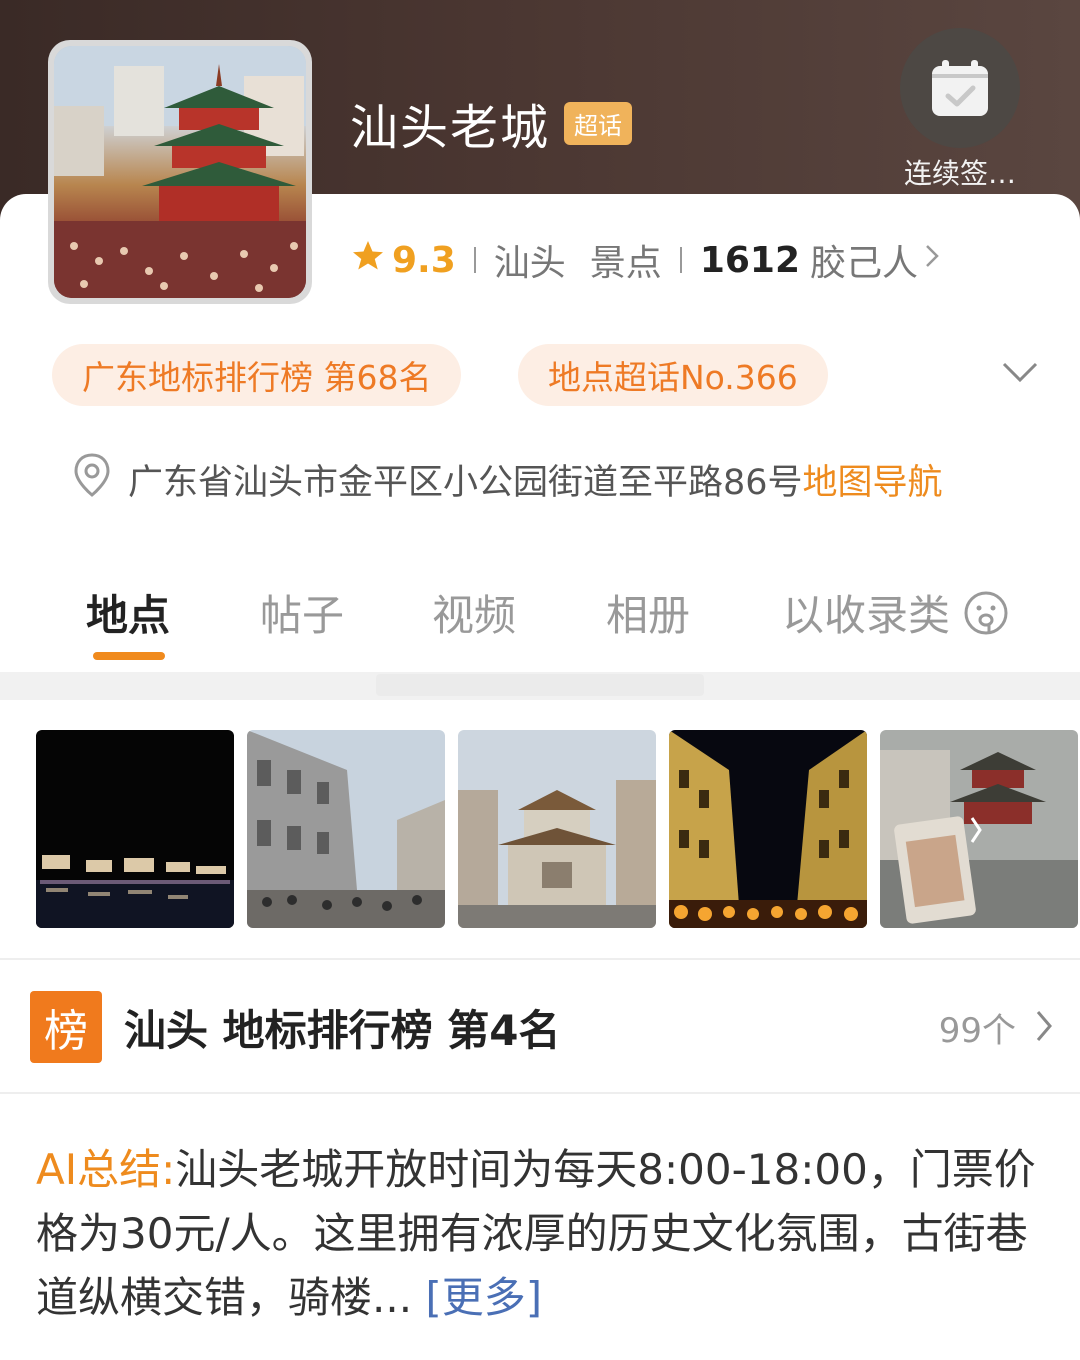  What do you see at coordinates (346, 829) in the screenshot?
I see `photo-arcade-street` at bounding box center [346, 829].